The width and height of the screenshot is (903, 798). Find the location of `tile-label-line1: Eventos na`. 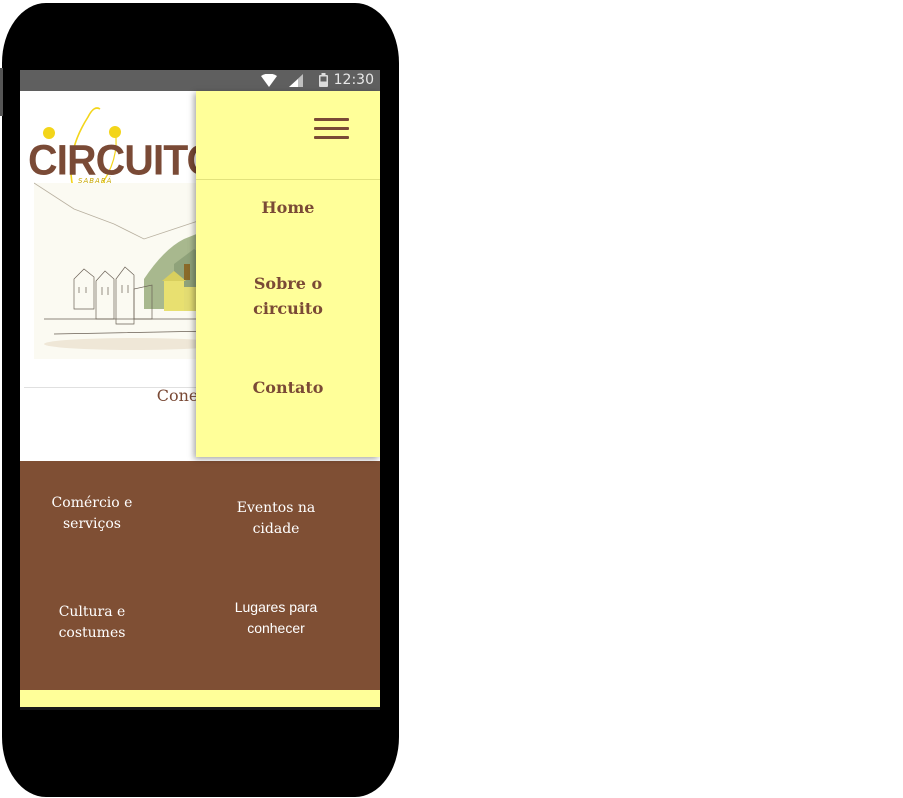

tile-label-line1: Eventos na is located at coordinates (276, 508).